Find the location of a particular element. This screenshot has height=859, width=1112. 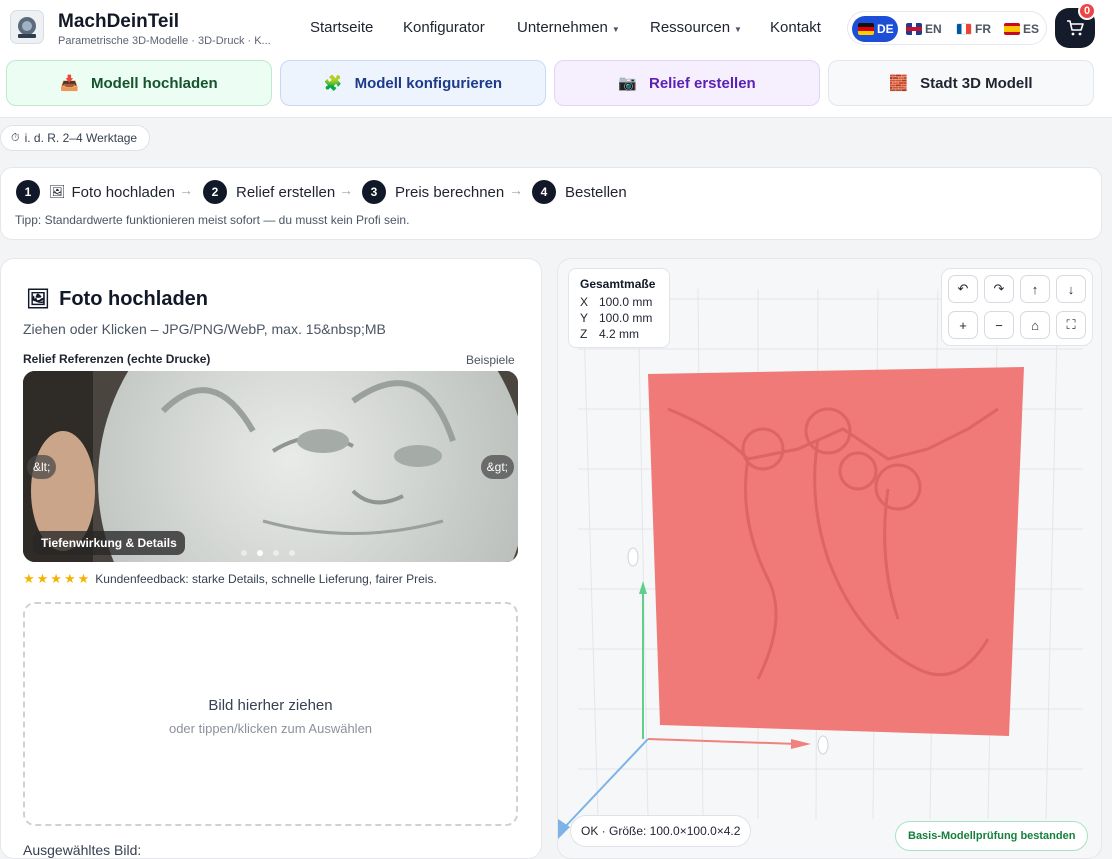

carousel-prev-button: &lt; is located at coordinates (42, 467).